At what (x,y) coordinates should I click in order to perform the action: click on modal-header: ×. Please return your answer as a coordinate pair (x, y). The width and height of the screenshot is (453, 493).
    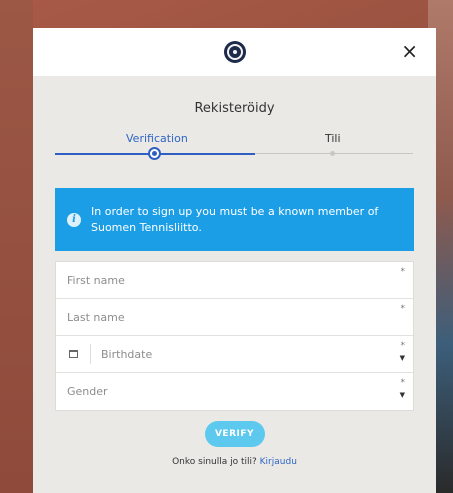
    Looking at the image, I should click on (234, 52).